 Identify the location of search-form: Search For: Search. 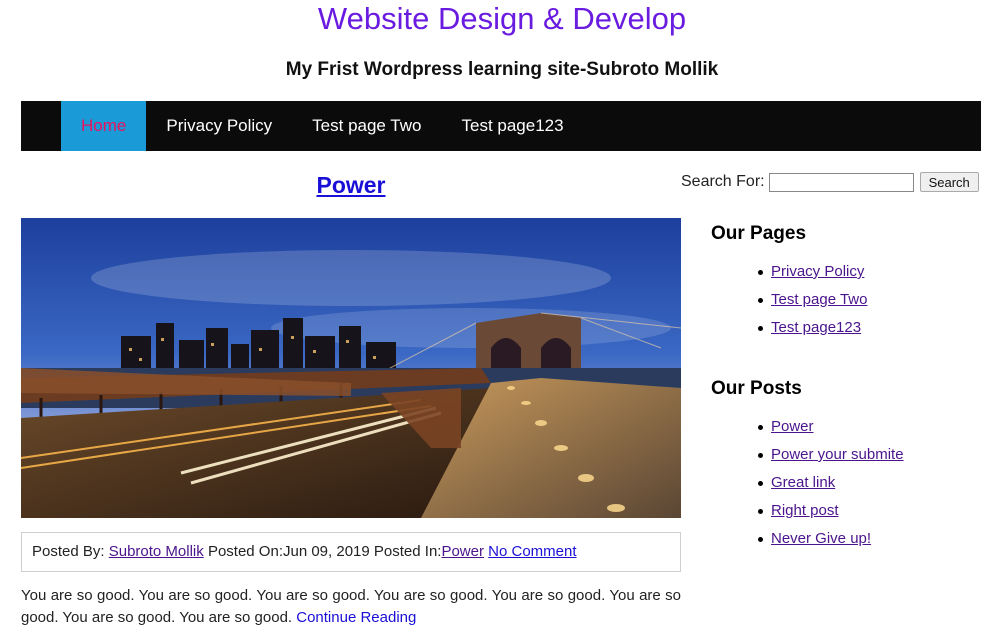
(831, 182).